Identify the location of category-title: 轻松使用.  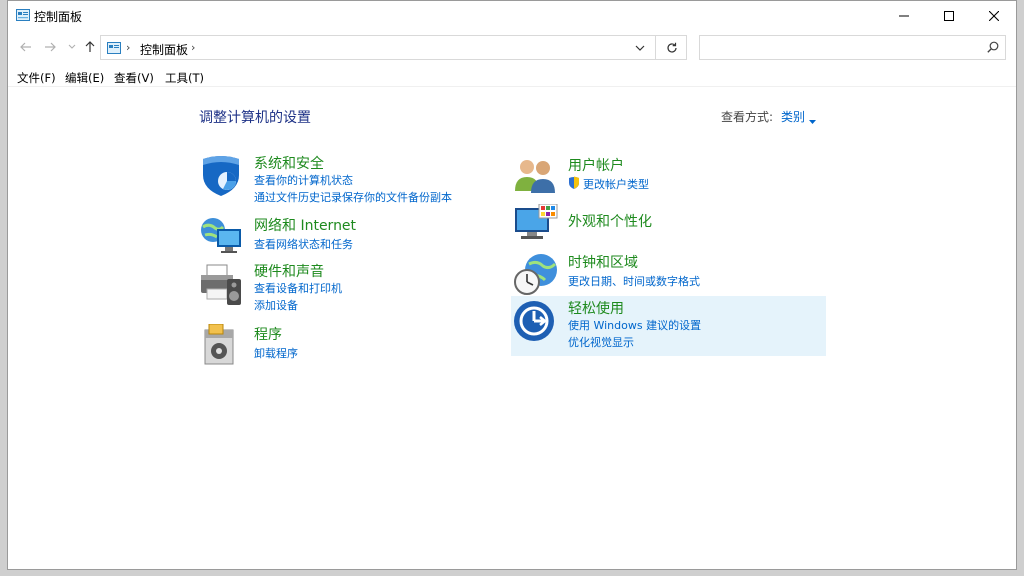
(596, 308).